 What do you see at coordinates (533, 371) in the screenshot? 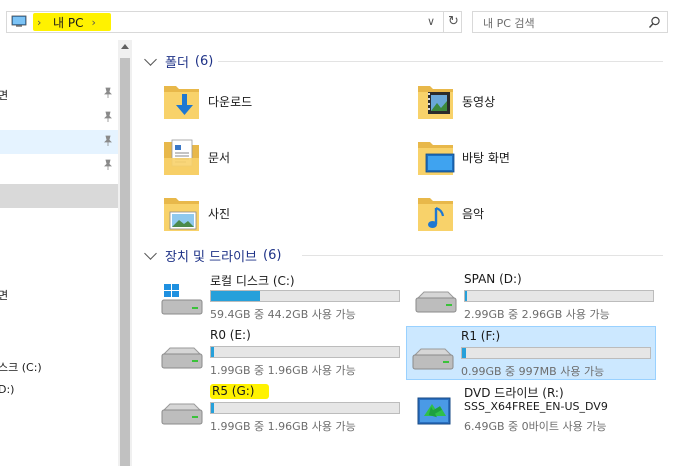
I see `drive-free-space: 0.99GB 중 997MB 사용 가능` at bounding box center [533, 371].